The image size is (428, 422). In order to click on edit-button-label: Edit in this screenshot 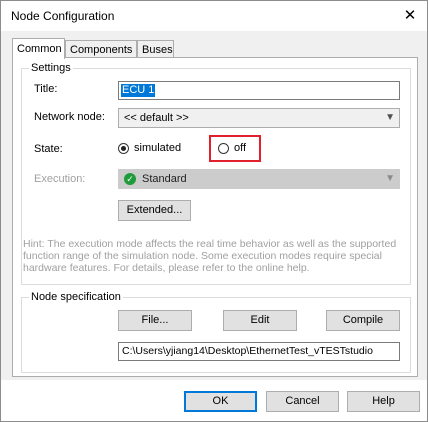, I will do `click(260, 320)`.